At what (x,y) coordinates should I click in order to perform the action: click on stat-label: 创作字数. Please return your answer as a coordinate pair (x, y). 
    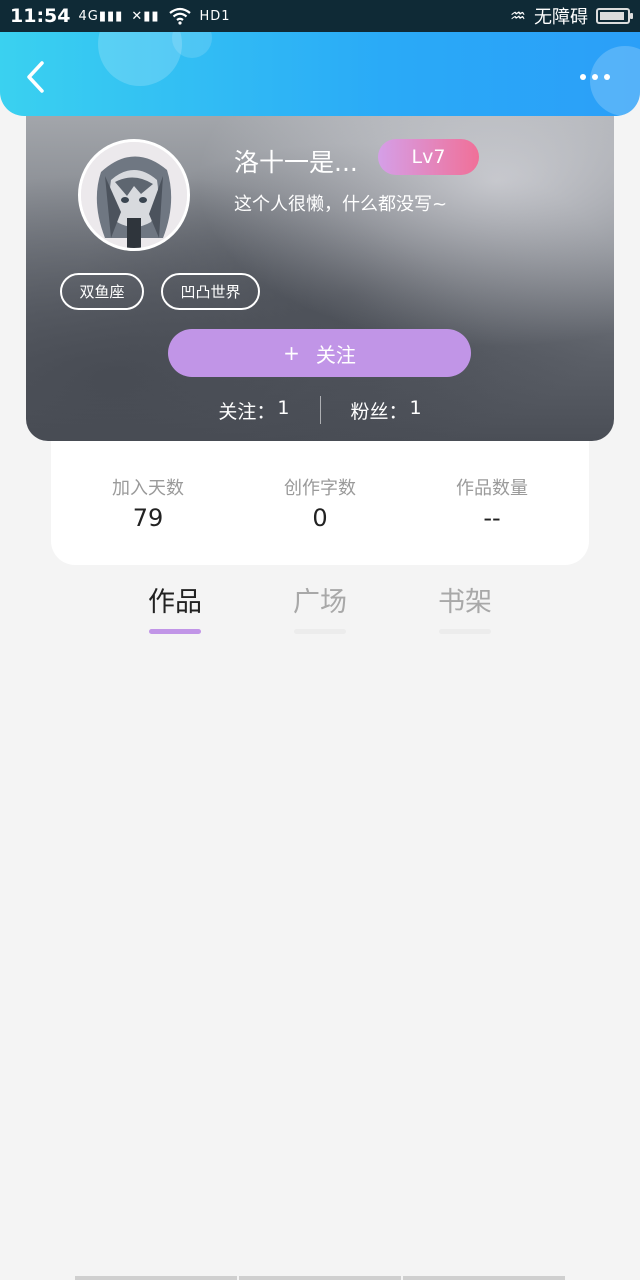
    Looking at the image, I should click on (320, 488).